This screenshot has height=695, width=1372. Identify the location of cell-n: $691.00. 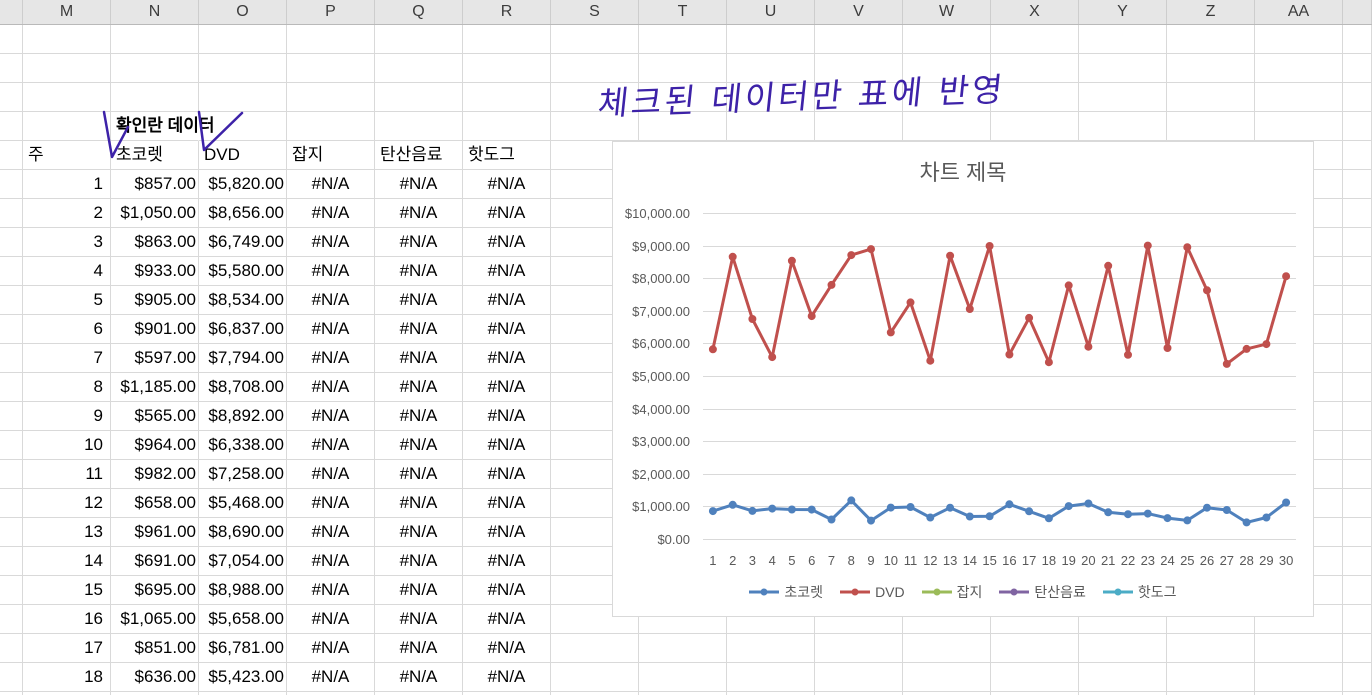
(155, 561).